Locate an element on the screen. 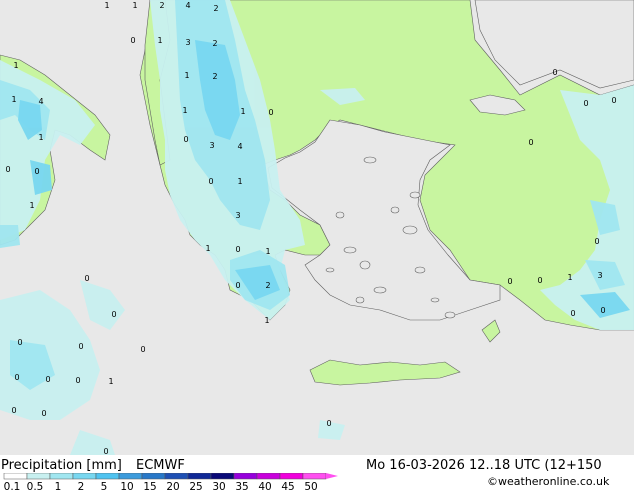 The height and width of the screenshot is (493, 634). legend-title: Precipitation [mm] is located at coordinates (61, 465).